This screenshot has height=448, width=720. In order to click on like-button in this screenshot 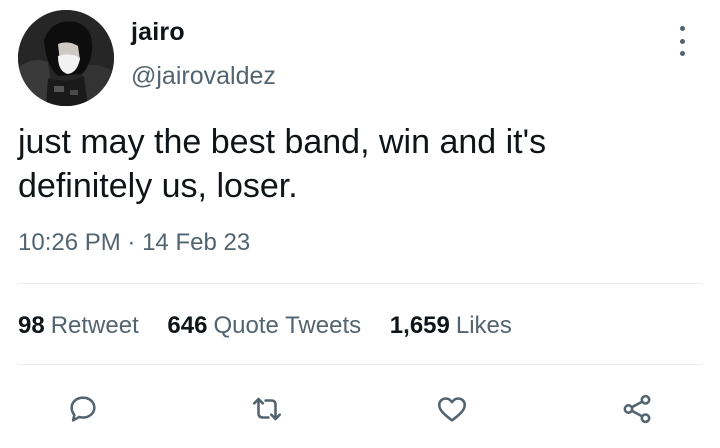, I will do `click(452, 409)`.